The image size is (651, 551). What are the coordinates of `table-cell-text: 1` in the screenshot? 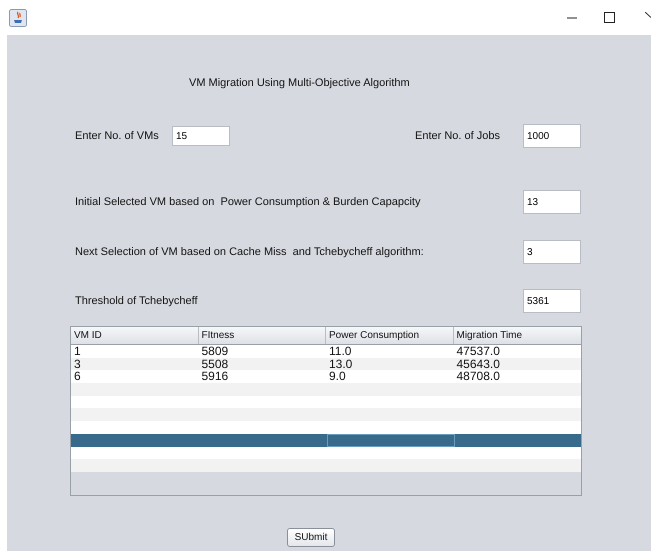 It's located at (77, 351).